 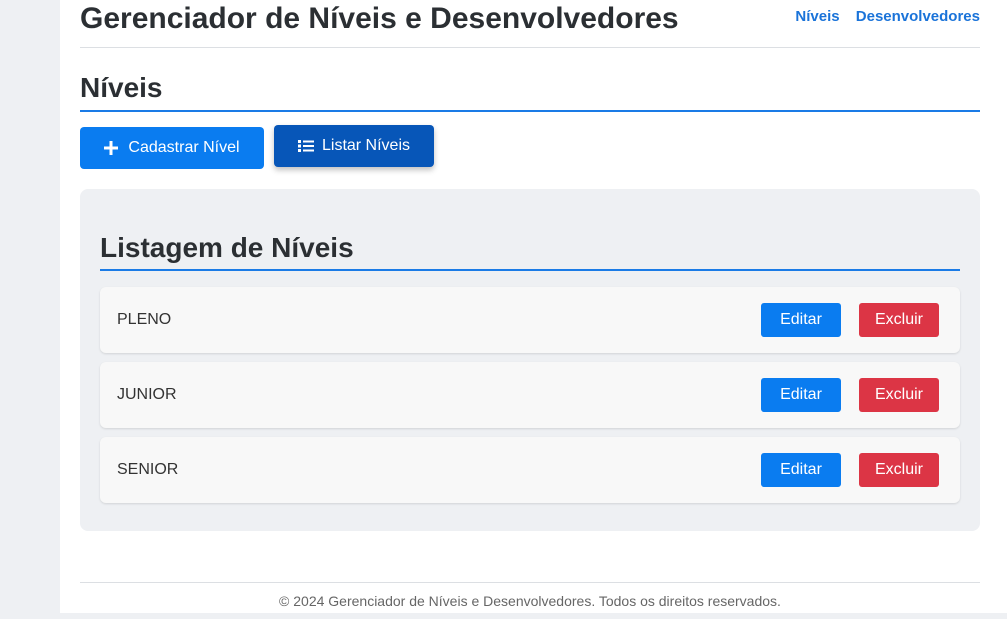 What do you see at coordinates (111, 148) in the screenshot?
I see `plus-icon` at bounding box center [111, 148].